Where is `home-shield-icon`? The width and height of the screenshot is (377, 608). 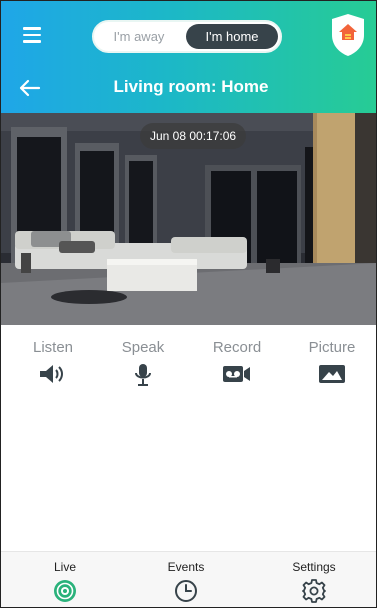 home-shield-icon is located at coordinates (348, 35).